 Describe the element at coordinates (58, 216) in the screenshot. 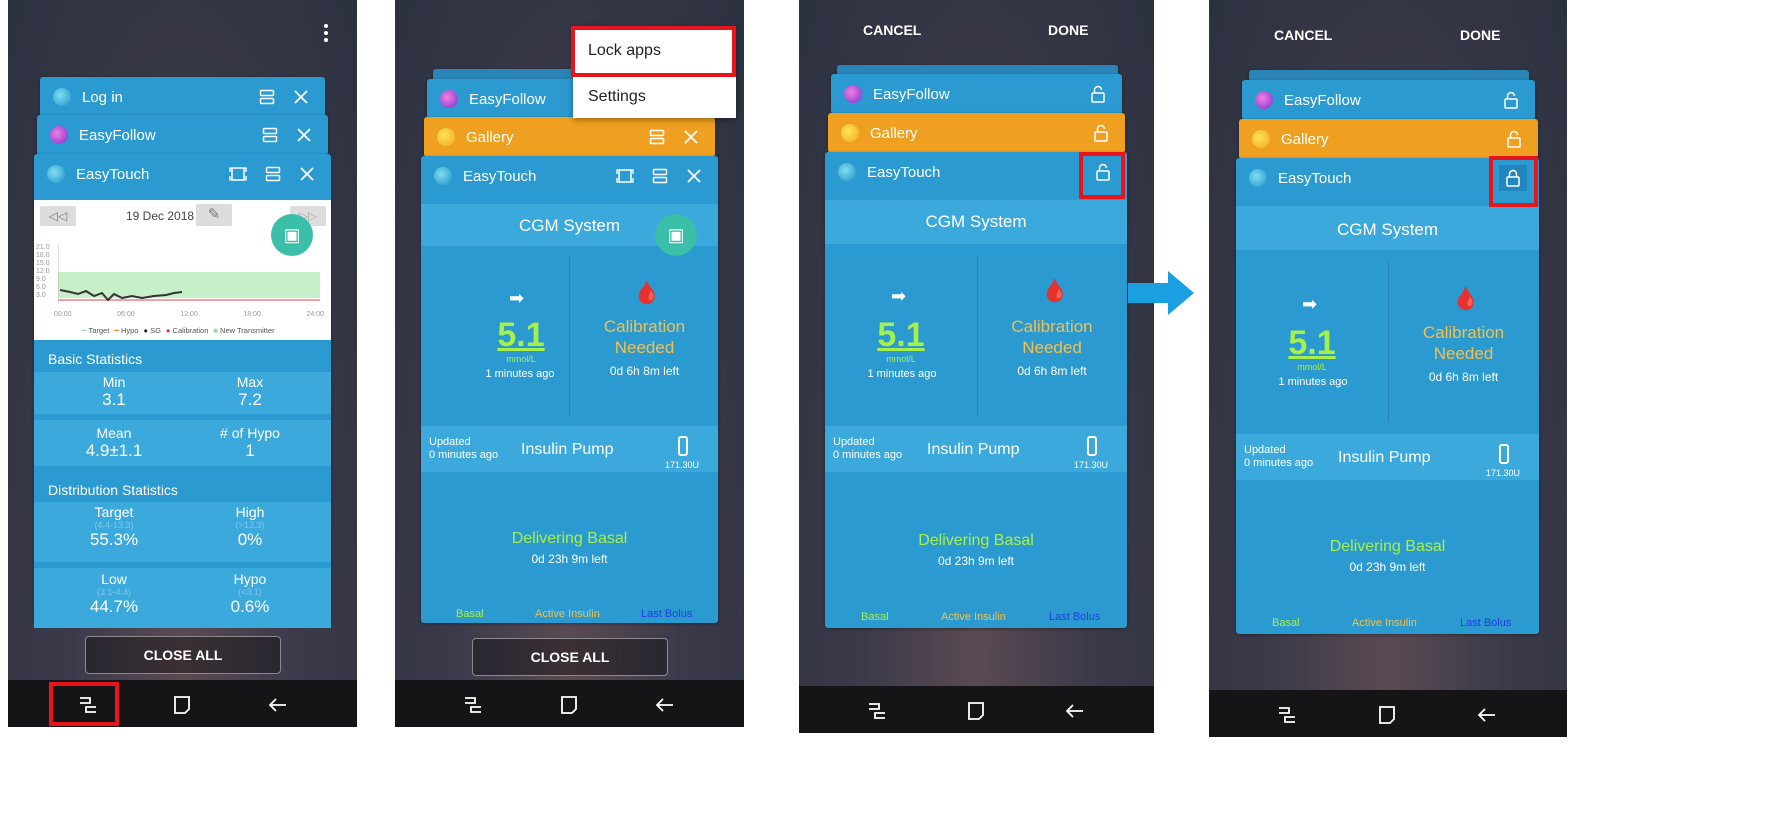

I see `prev-day-button: ◁◁` at that location.